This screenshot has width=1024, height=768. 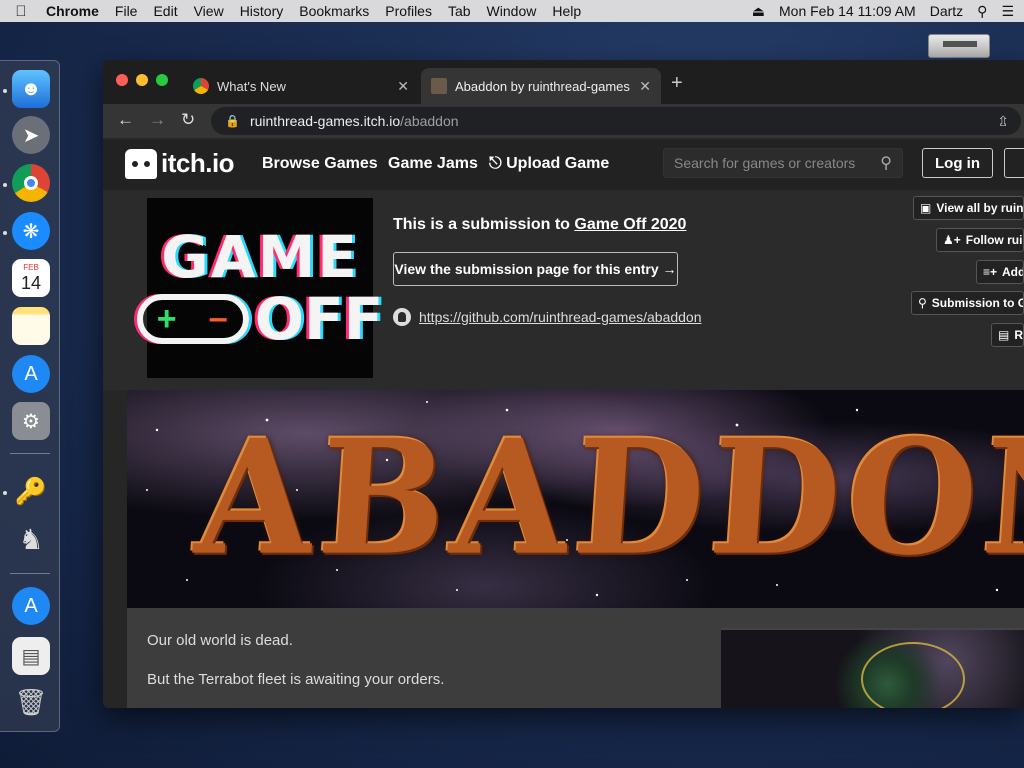 I want to click on desktop-drive-icon, so click(x=959, y=46).